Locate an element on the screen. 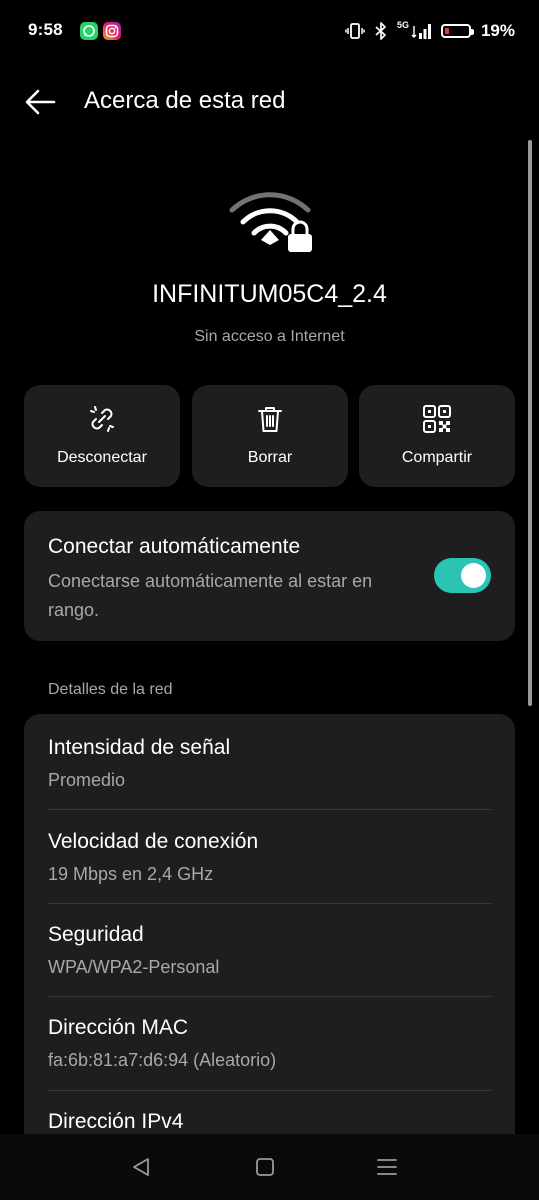 The width and height of the screenshot is (539, 1200). detail-row-signal-strength: Intensidad de señal Promedio is located at coordinates (269, 763).